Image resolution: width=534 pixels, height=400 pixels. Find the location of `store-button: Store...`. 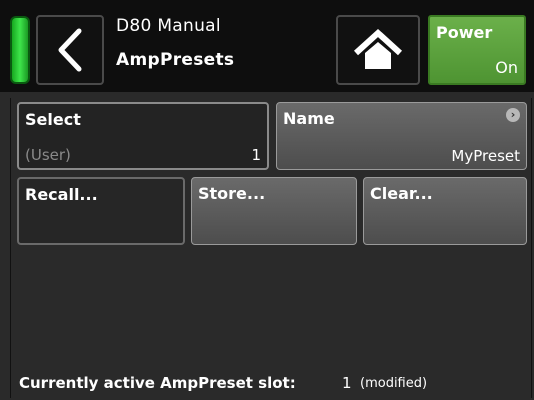

store-button: Store... is located at coordinates (274, 211).